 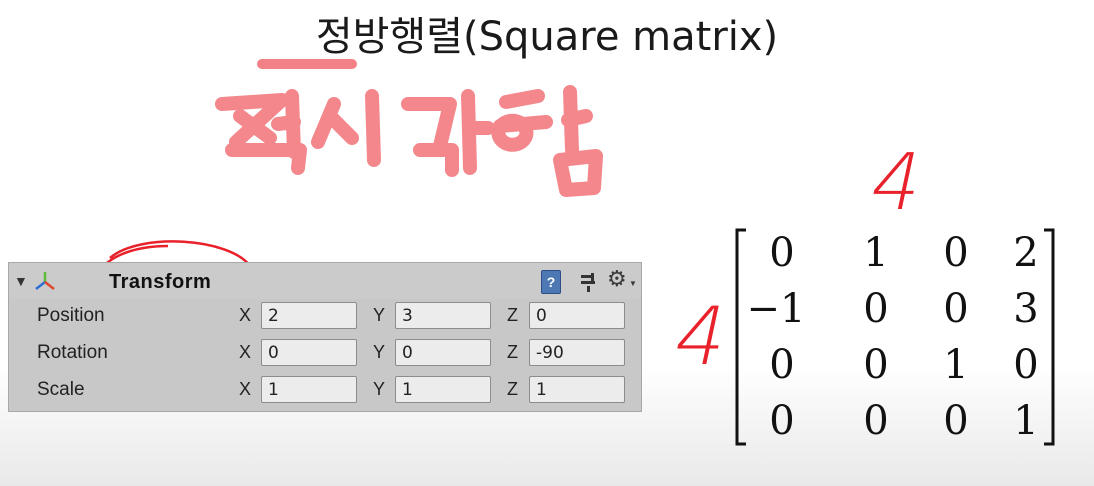 I want to click on rotation-z-field, so click(x=577, y=352).